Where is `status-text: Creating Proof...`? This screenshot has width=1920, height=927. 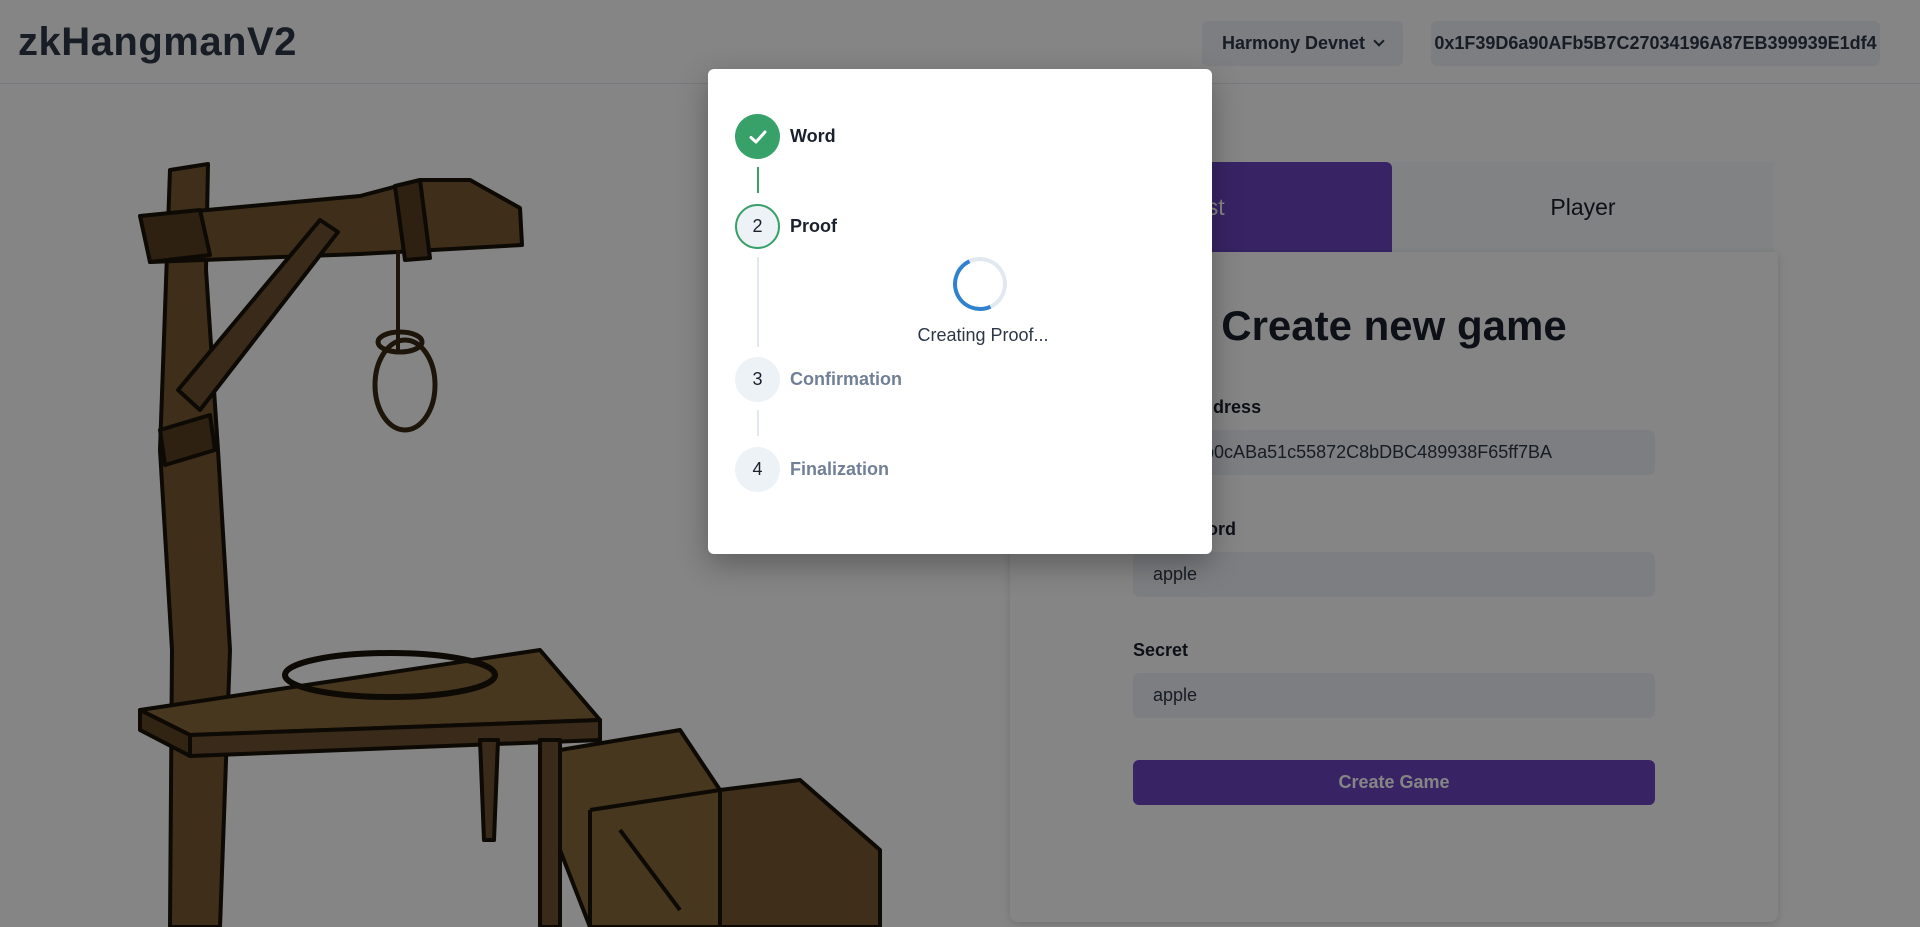
status-text: Creating Proof... is located at coordinates (983, 335).